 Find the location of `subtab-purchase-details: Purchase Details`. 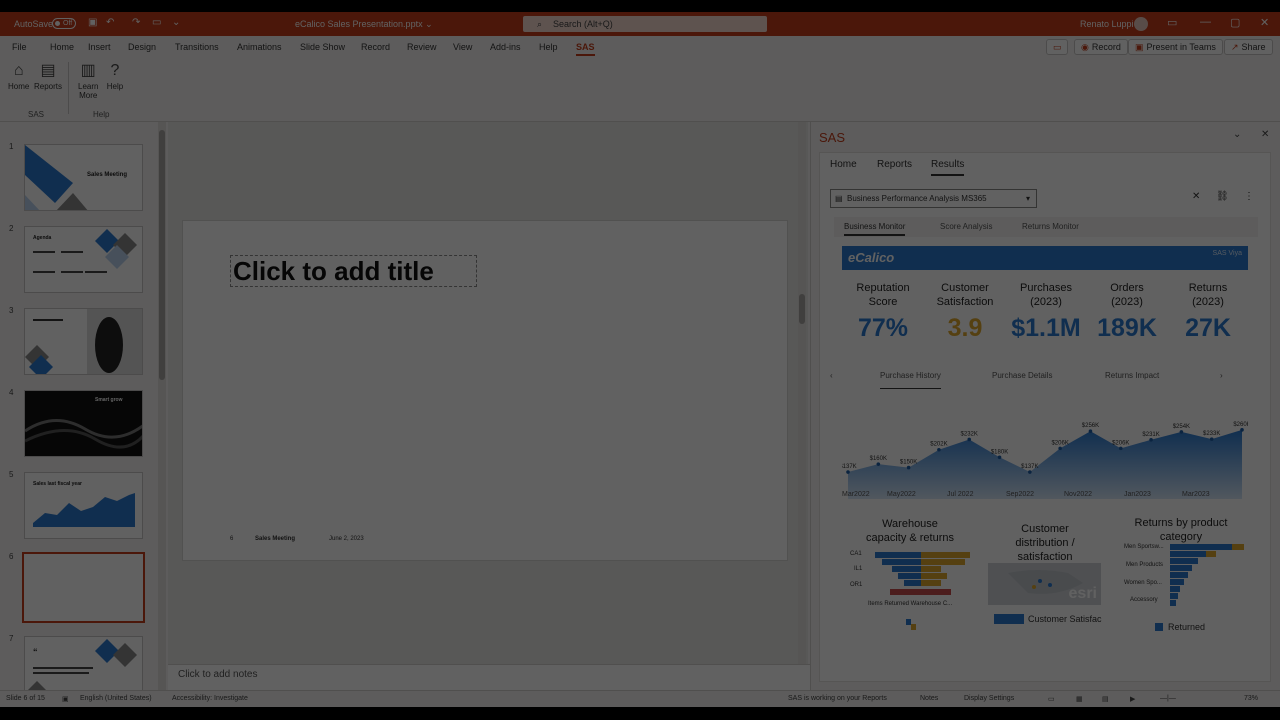

subtab-purchase-details: Purchase Details is located at coordinates (1022, 375).